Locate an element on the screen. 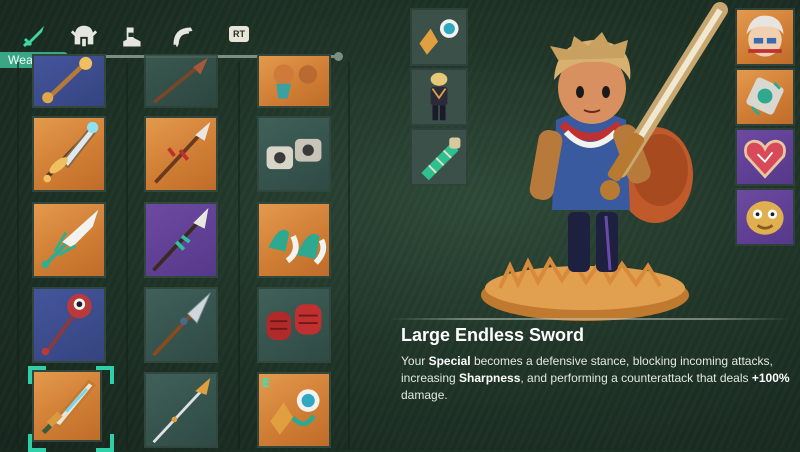 The image size is (800, 452). eye-mace-icon is located at coordinates (66, 324).